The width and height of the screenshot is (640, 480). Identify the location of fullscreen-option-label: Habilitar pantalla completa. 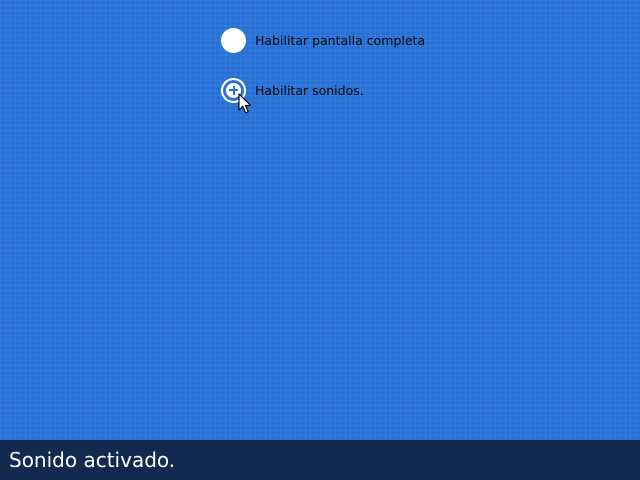
(340, 40).